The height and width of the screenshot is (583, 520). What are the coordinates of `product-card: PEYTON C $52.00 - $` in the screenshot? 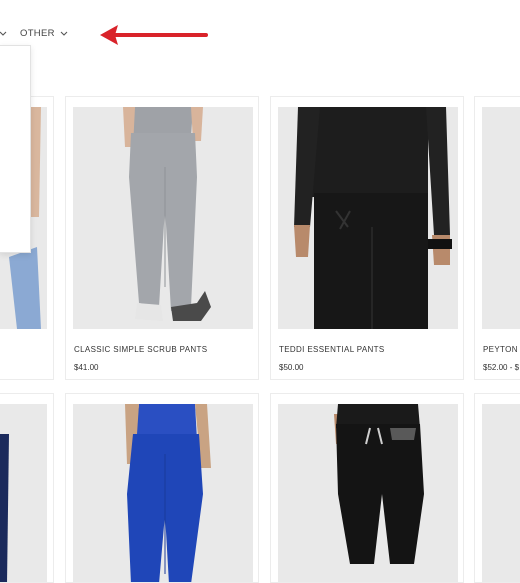 It's located at (497, 238).